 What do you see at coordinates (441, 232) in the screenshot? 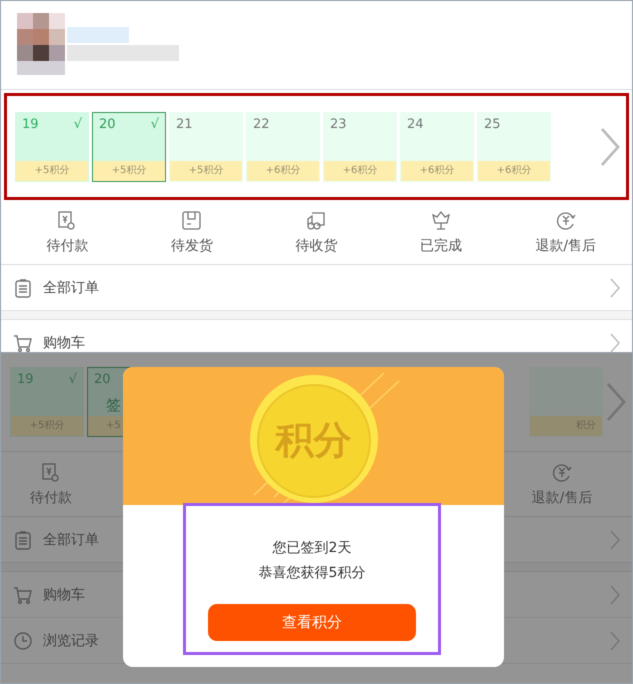
I see `order-status-button: 已完成` at bounding box center [441, 232].